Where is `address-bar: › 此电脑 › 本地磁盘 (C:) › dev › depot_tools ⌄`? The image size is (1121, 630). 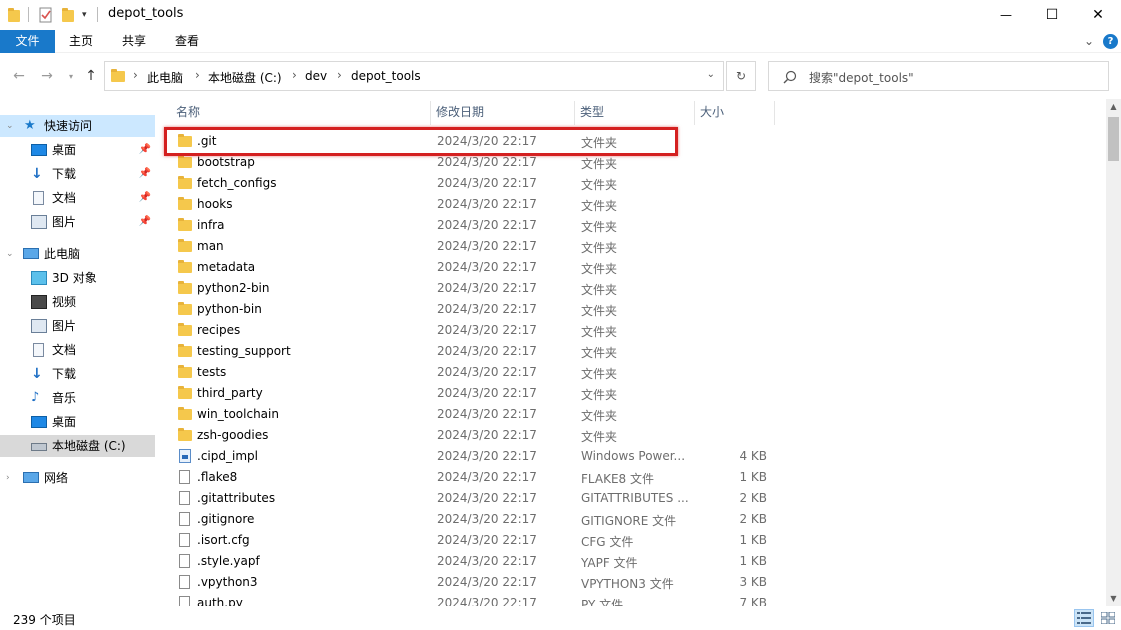 address-bar: › 此电脑 › 本地磁盘 (C:) › dev › depot_tools ⌄ is located at coordinates (414, 76).